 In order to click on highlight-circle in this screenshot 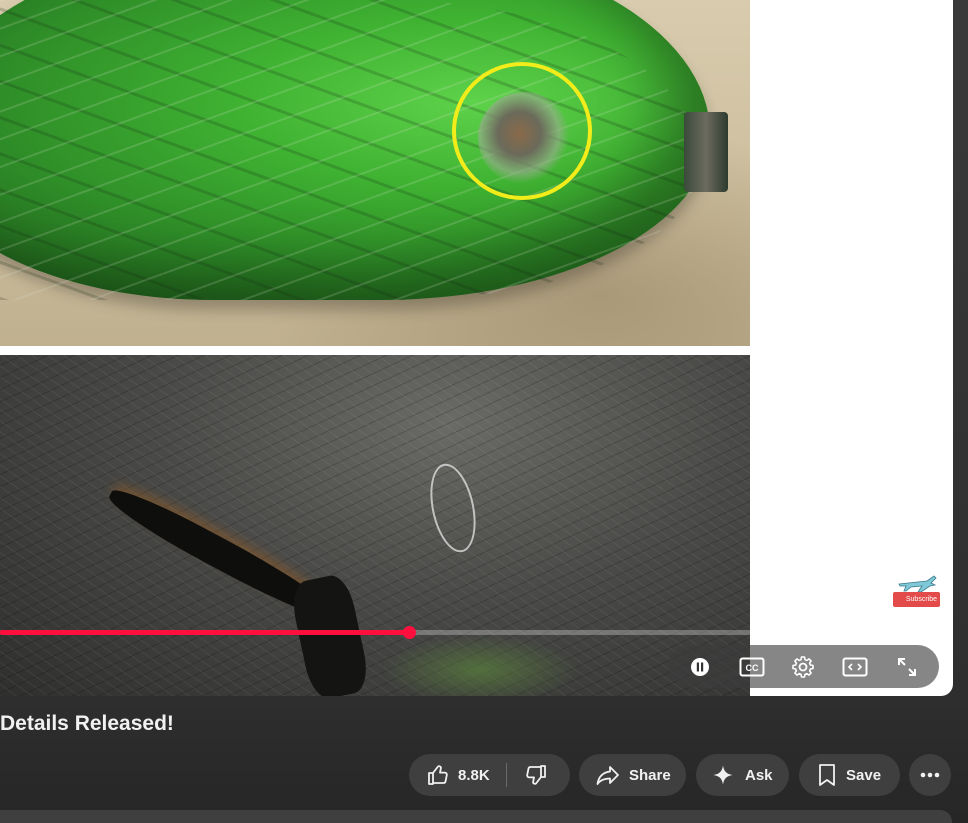, I will do `click(522, 131)`.